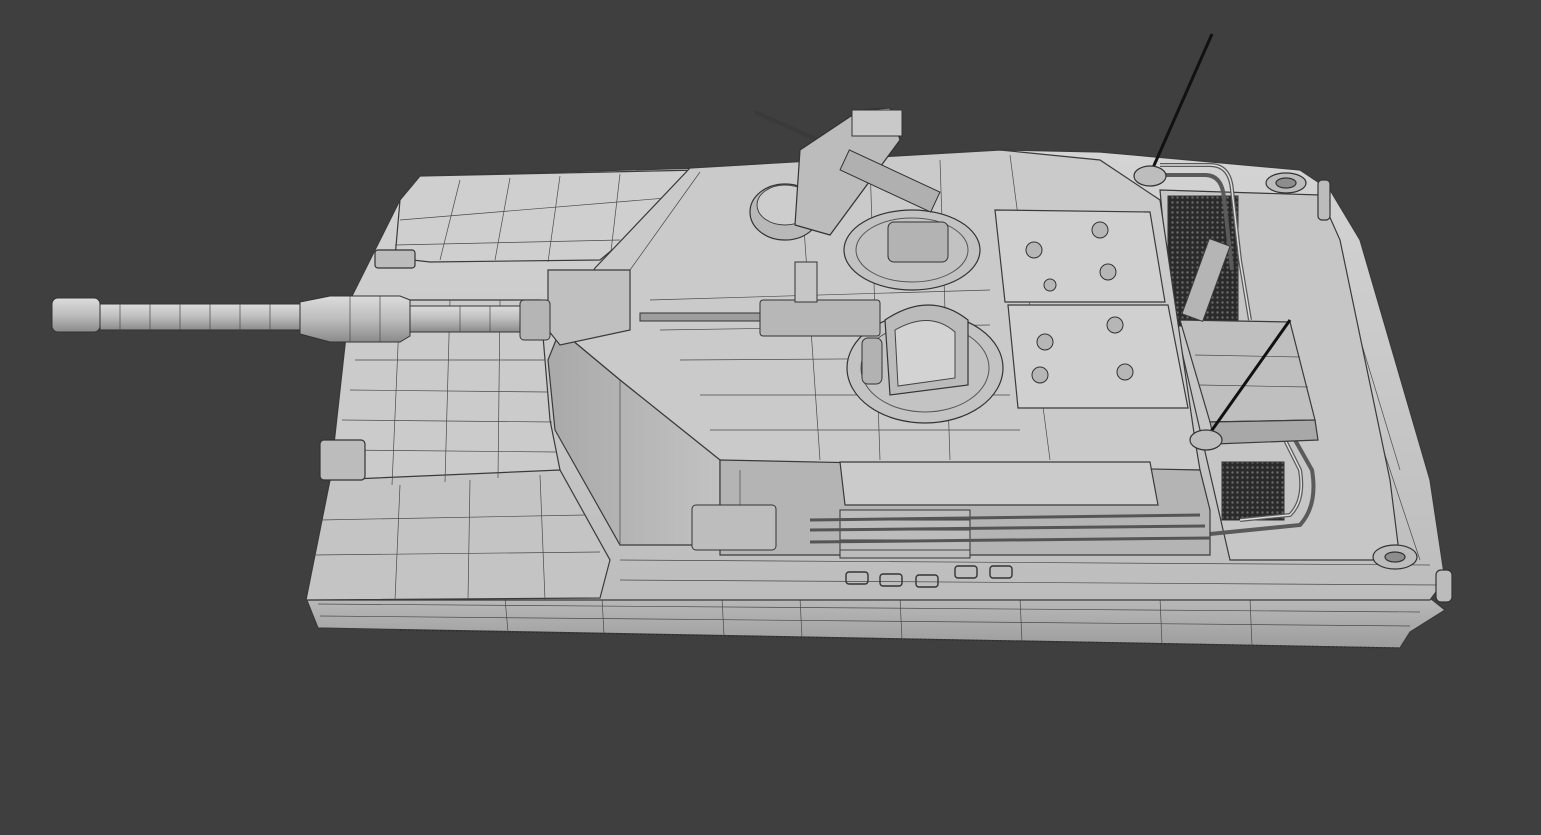 The width and height of the screenshot is (1541, 835). Describe the element at coordinates (734, 527) in the screenshot. I see `side-box` at that location.